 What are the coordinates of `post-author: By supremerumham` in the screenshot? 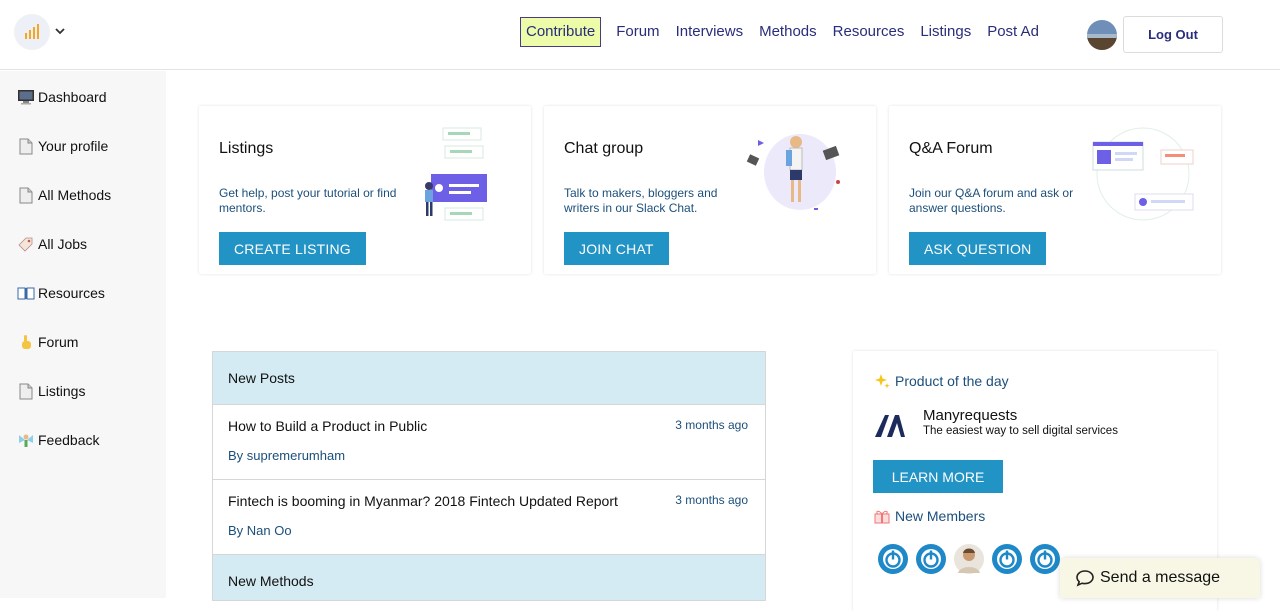 It's located at (286, 455).